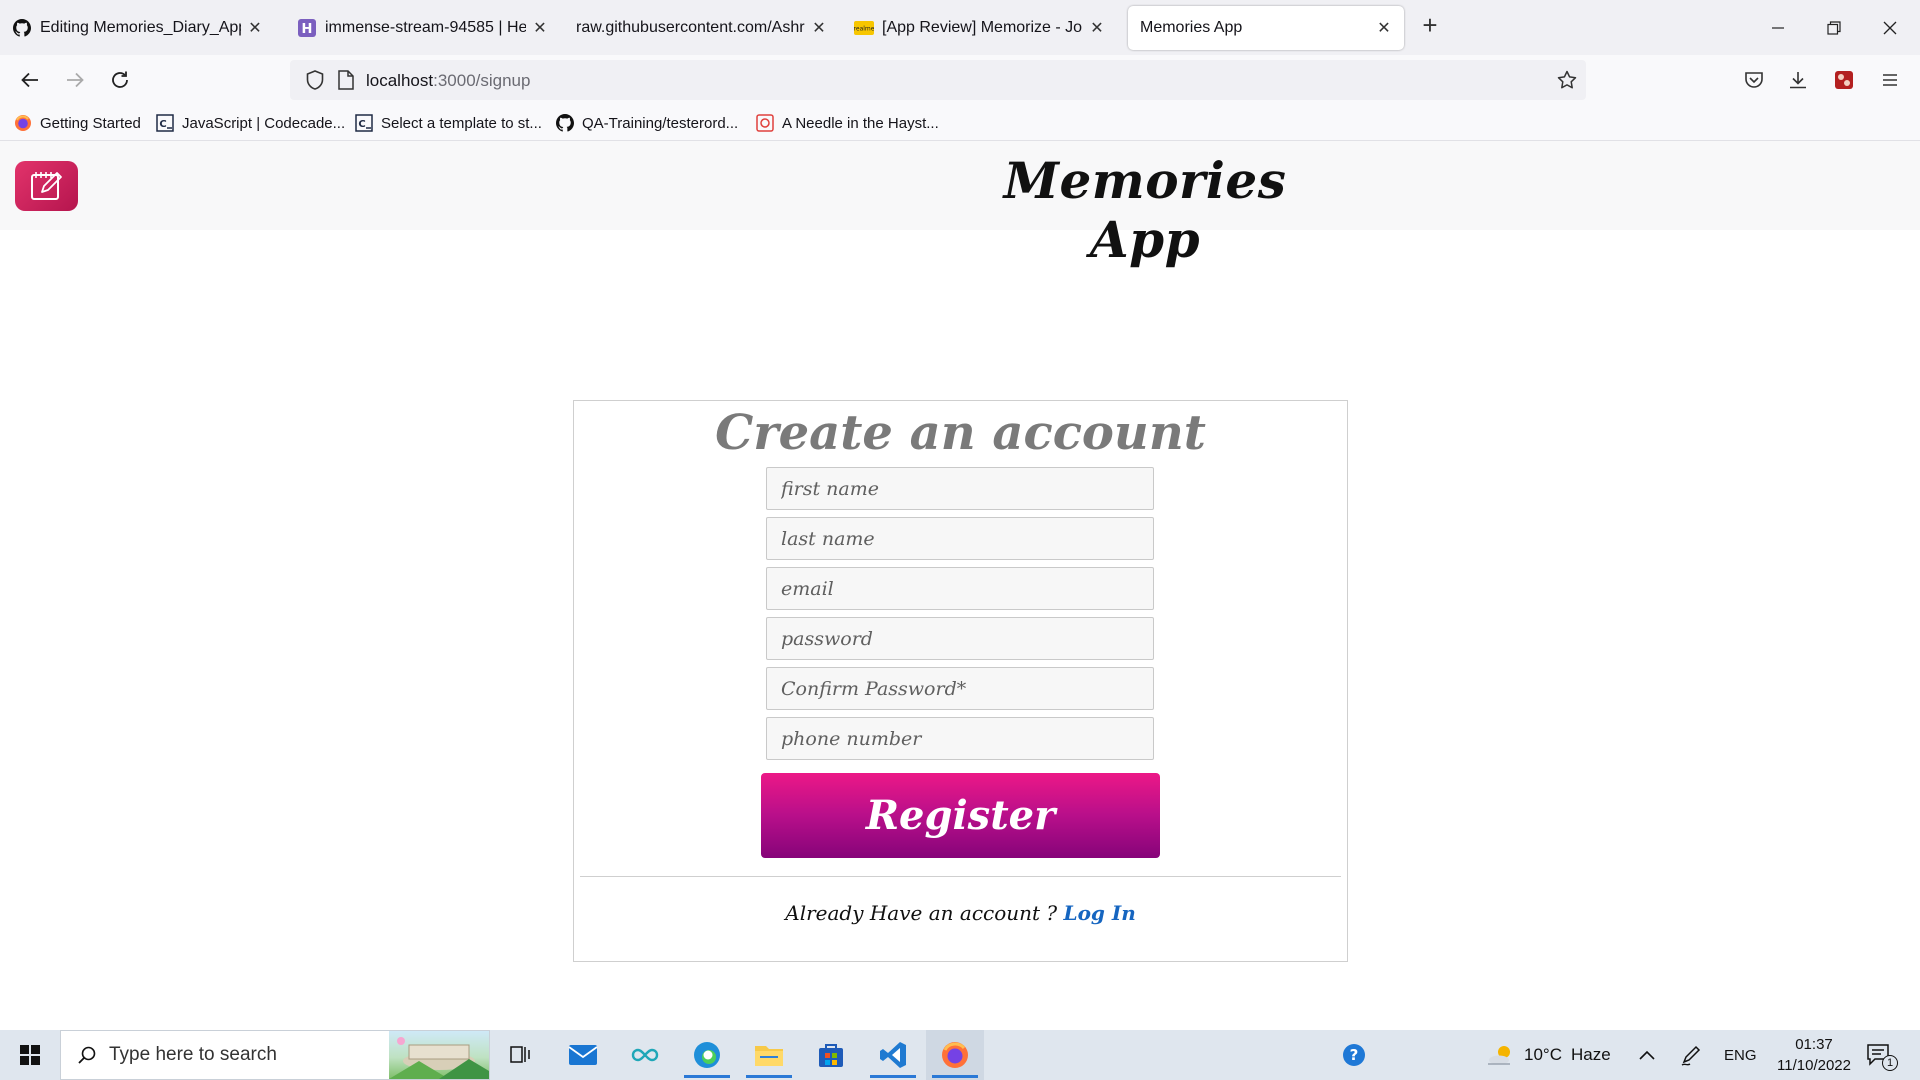 This screenshot has height=1080, width=1920. I want to click on help-icon: ?, so click(1354, 1055).